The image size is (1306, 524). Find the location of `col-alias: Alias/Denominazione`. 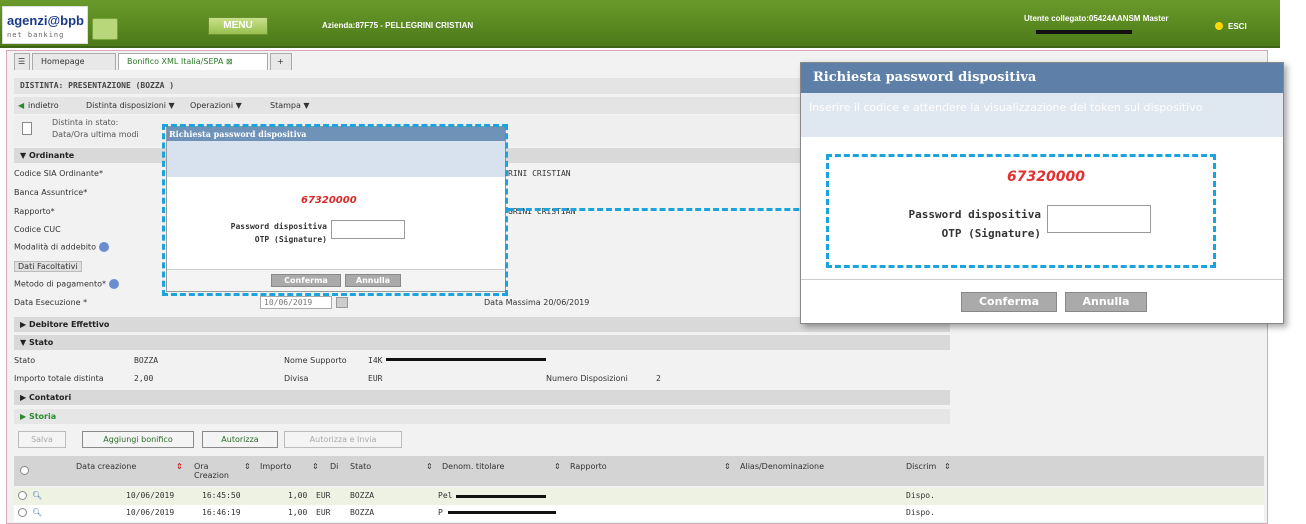

col-alias: Alias/Denominazione is located at coordinates (782, 466).